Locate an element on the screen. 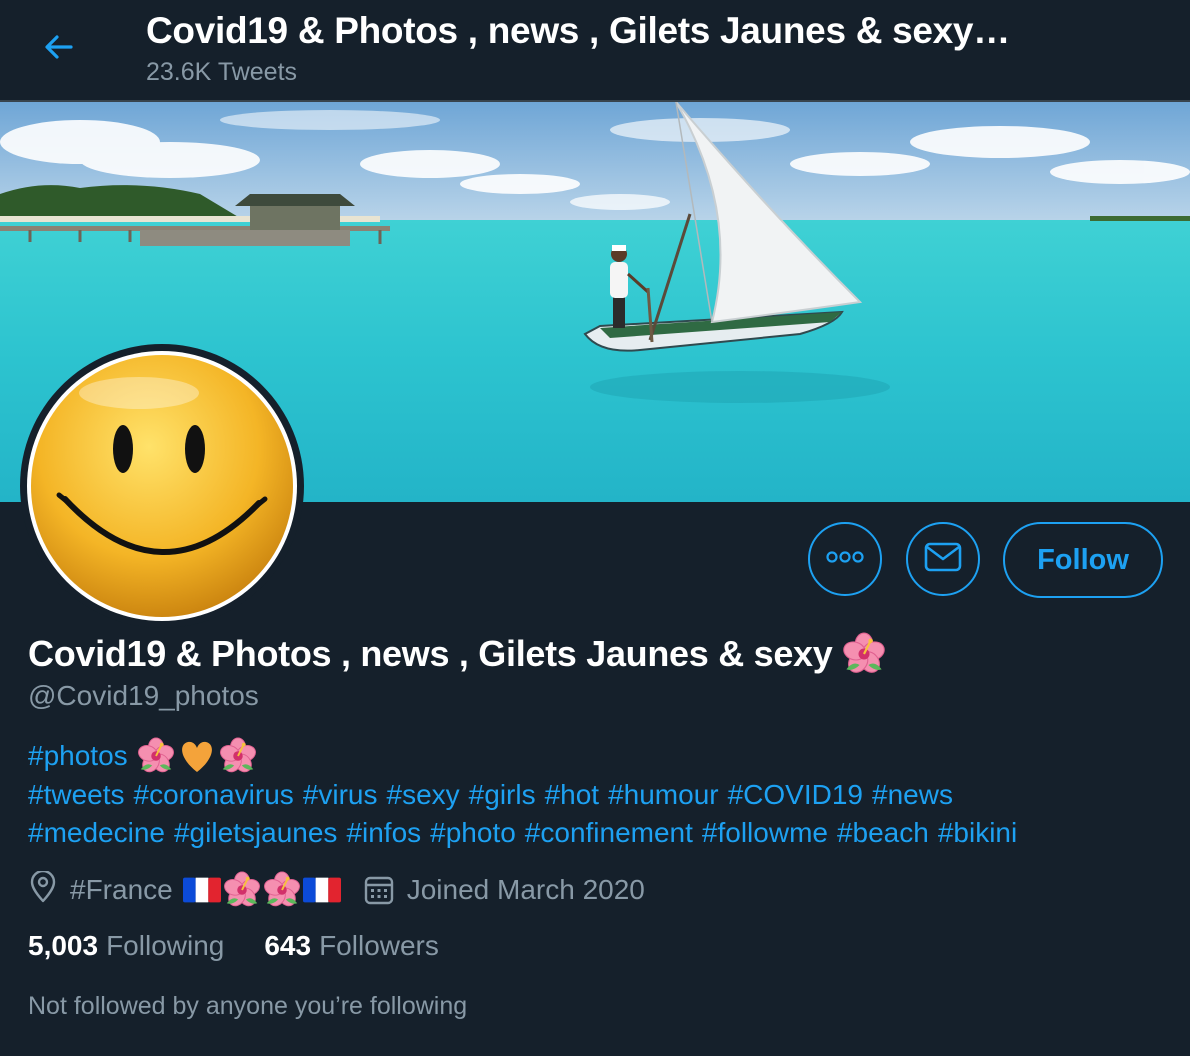  hashtag-link: #tweets is located at coordinates (76, 795).